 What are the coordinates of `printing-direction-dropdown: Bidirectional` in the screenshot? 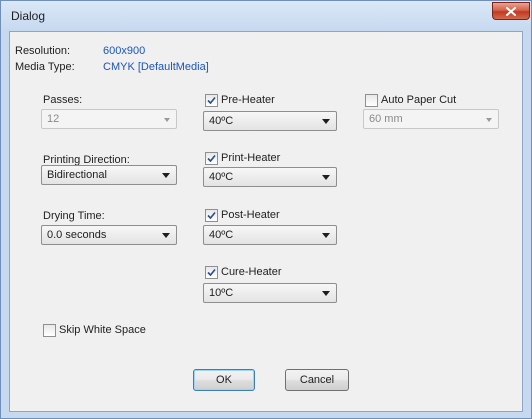 It's located at (109, 175).